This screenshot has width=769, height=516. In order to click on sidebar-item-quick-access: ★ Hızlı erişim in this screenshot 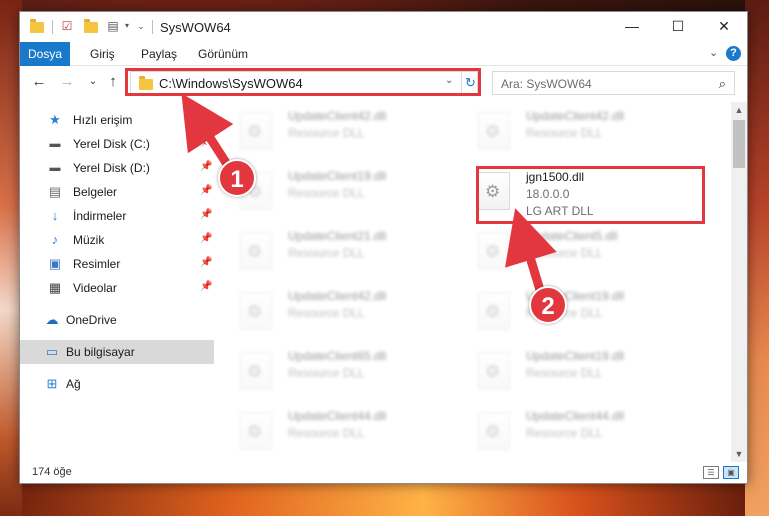, I will do `click(117, 120)`.